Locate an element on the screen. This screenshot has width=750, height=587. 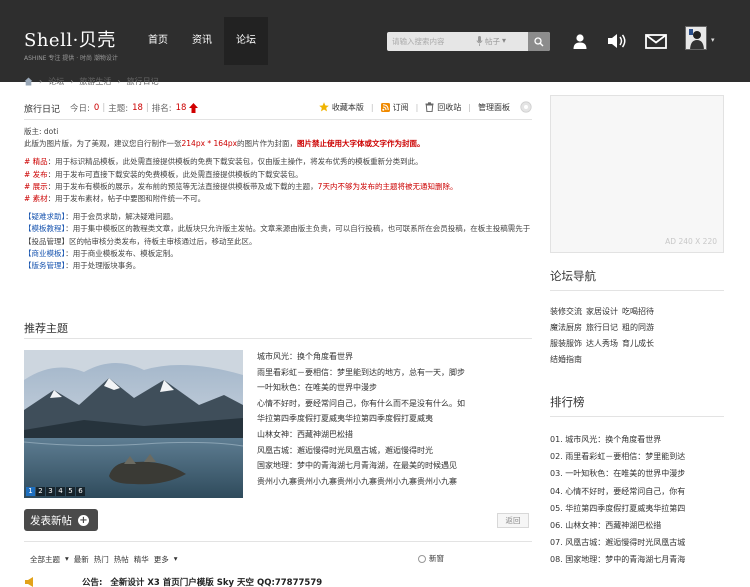
help-rule-line: 【疑难求助】：用于会员求助，解决疑难问题。 is located at coordinates (101, 217).